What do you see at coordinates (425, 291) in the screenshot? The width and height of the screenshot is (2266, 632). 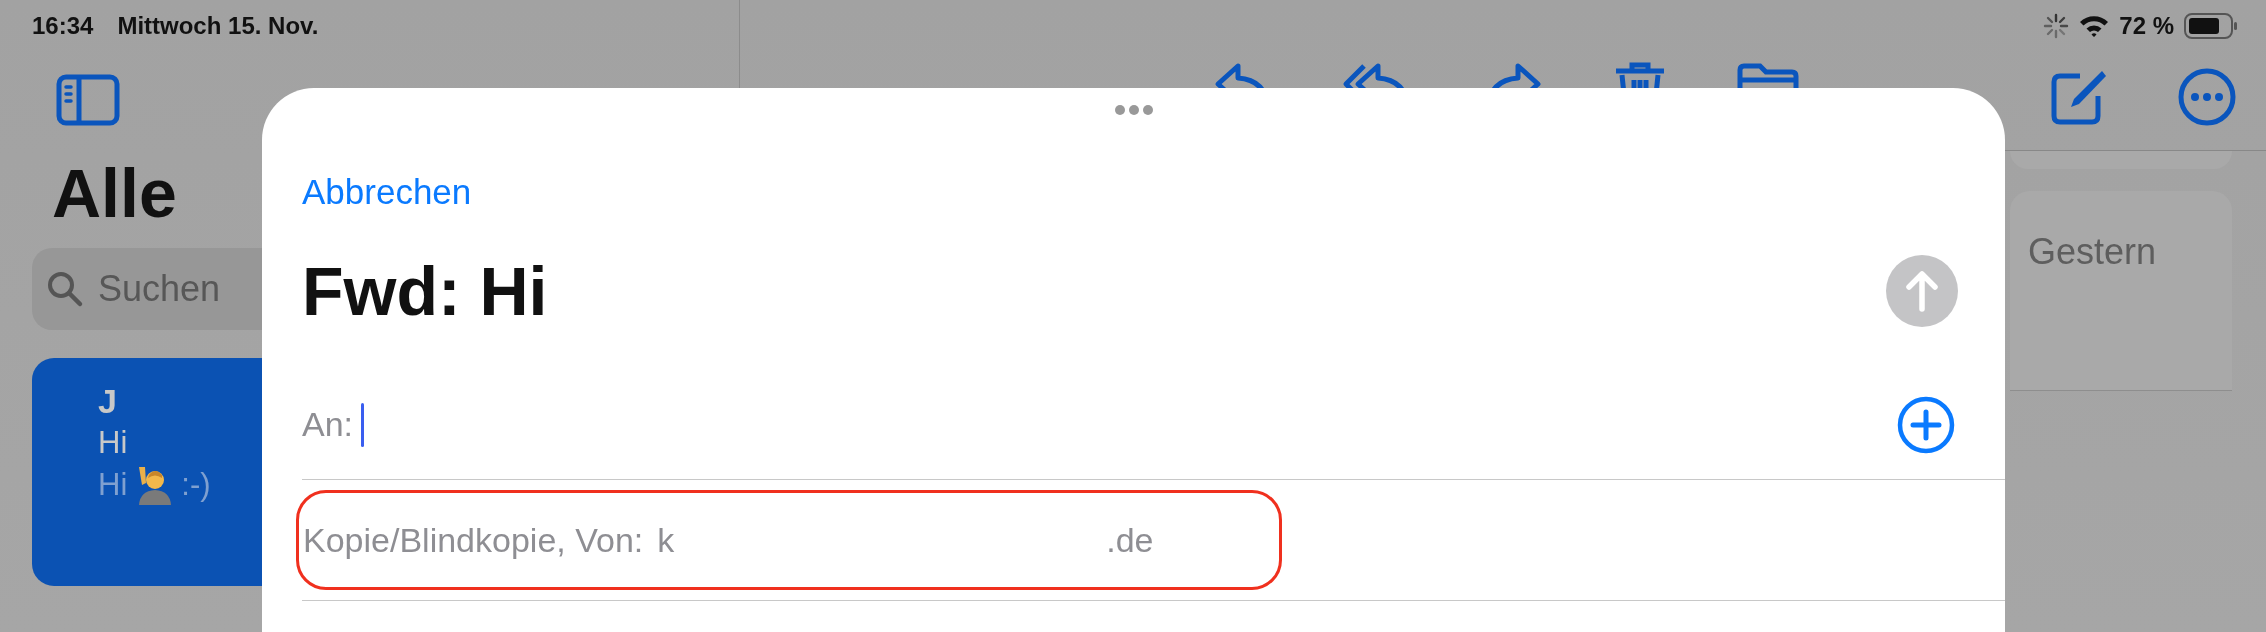 I see `subject-title: Fwd: Hi` at bounding box center [425, 291].